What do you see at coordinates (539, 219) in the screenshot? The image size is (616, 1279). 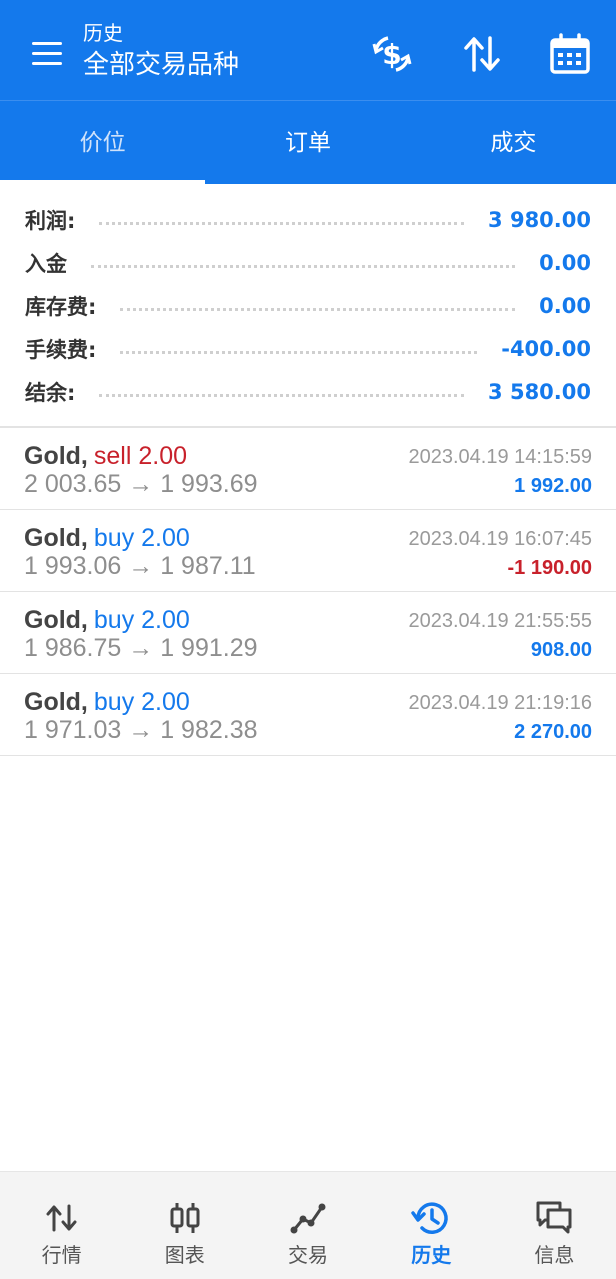 I see `summary-value: 3 980.00` at bounding box center [539, 219].